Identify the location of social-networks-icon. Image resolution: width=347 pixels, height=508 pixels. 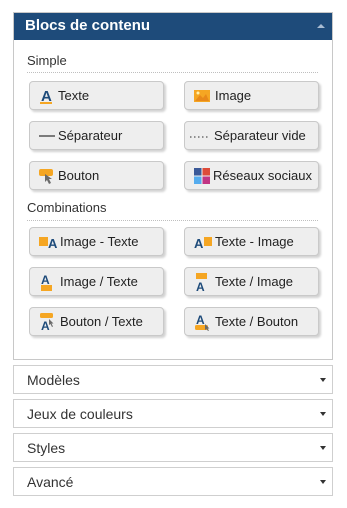
(202, 176).